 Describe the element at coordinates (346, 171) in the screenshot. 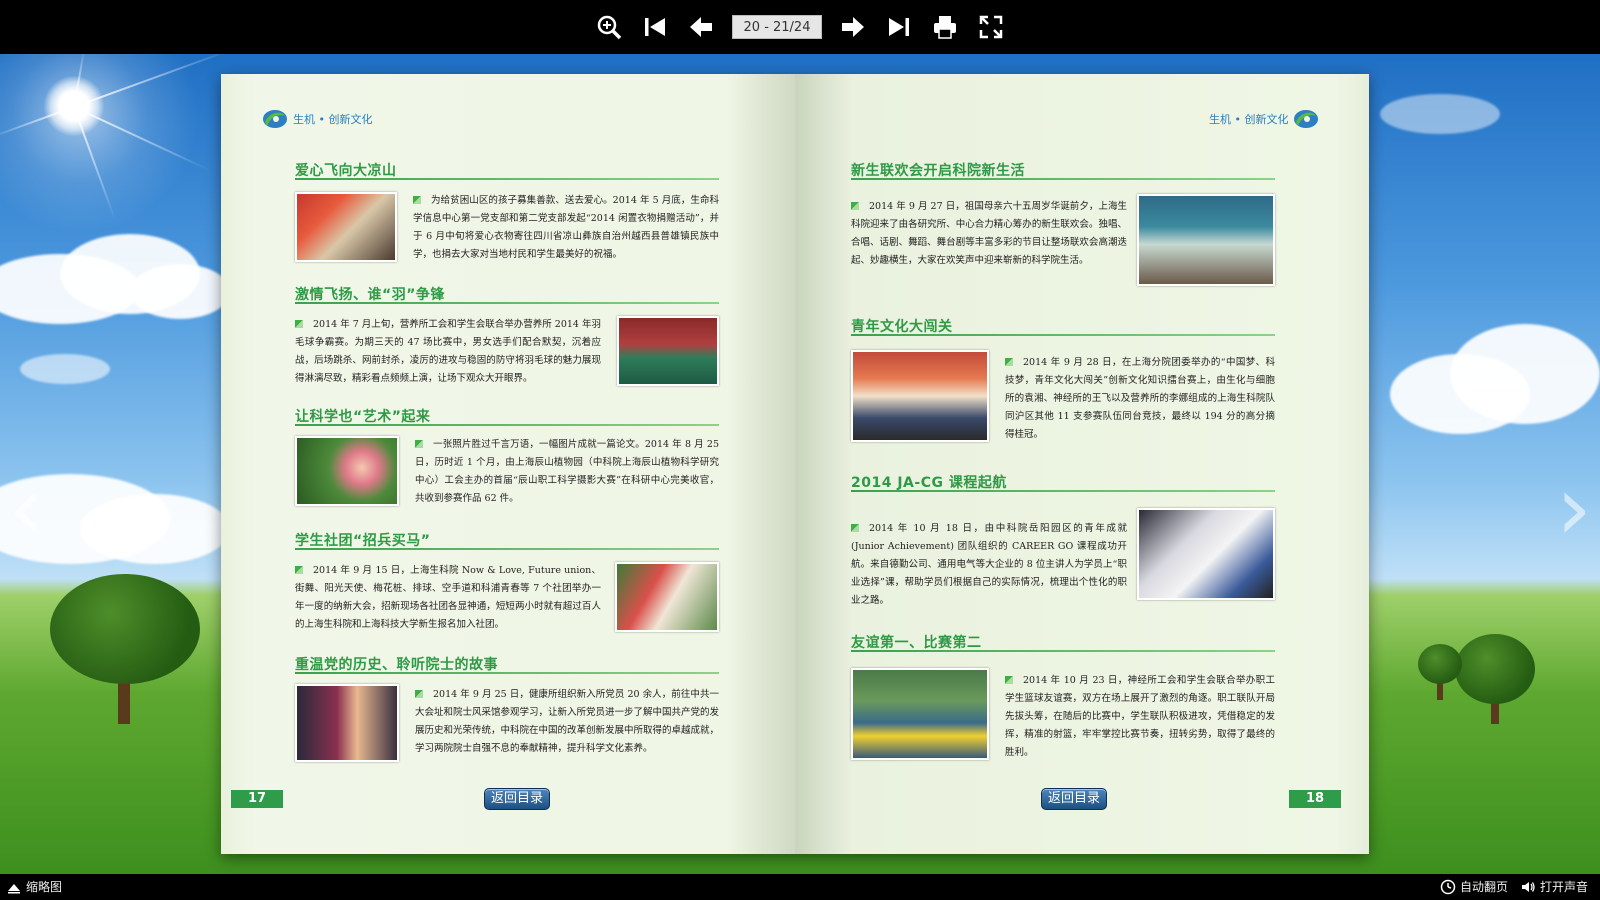

I see `section-title: 爱心飞向大凉山` at that location.